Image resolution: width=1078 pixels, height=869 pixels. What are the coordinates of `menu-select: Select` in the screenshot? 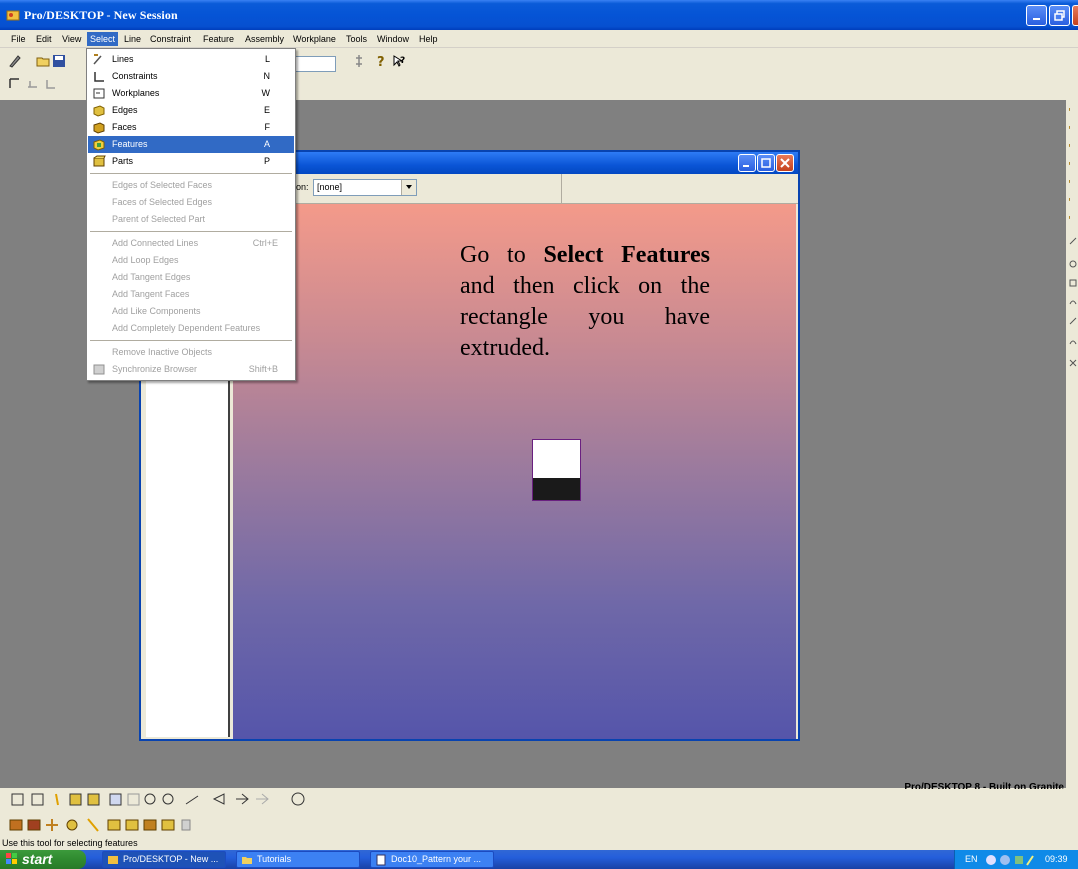 It's located at (103, 39).